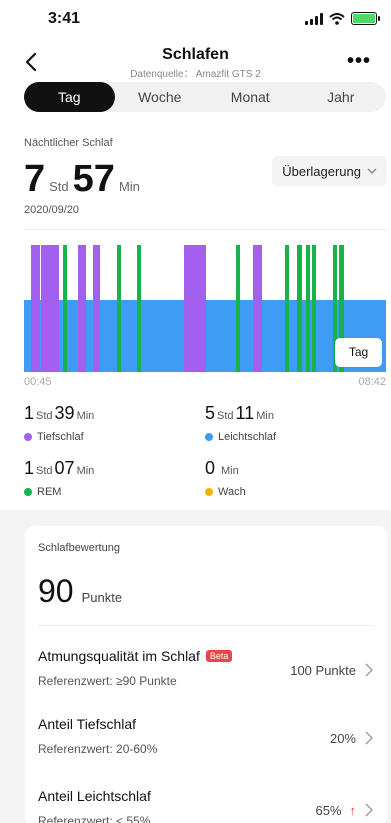  What do you see at coordinates (321, 171) in the screenshot?
I see `overlay-label: Überlagerung` at bounding box center [321, 171].